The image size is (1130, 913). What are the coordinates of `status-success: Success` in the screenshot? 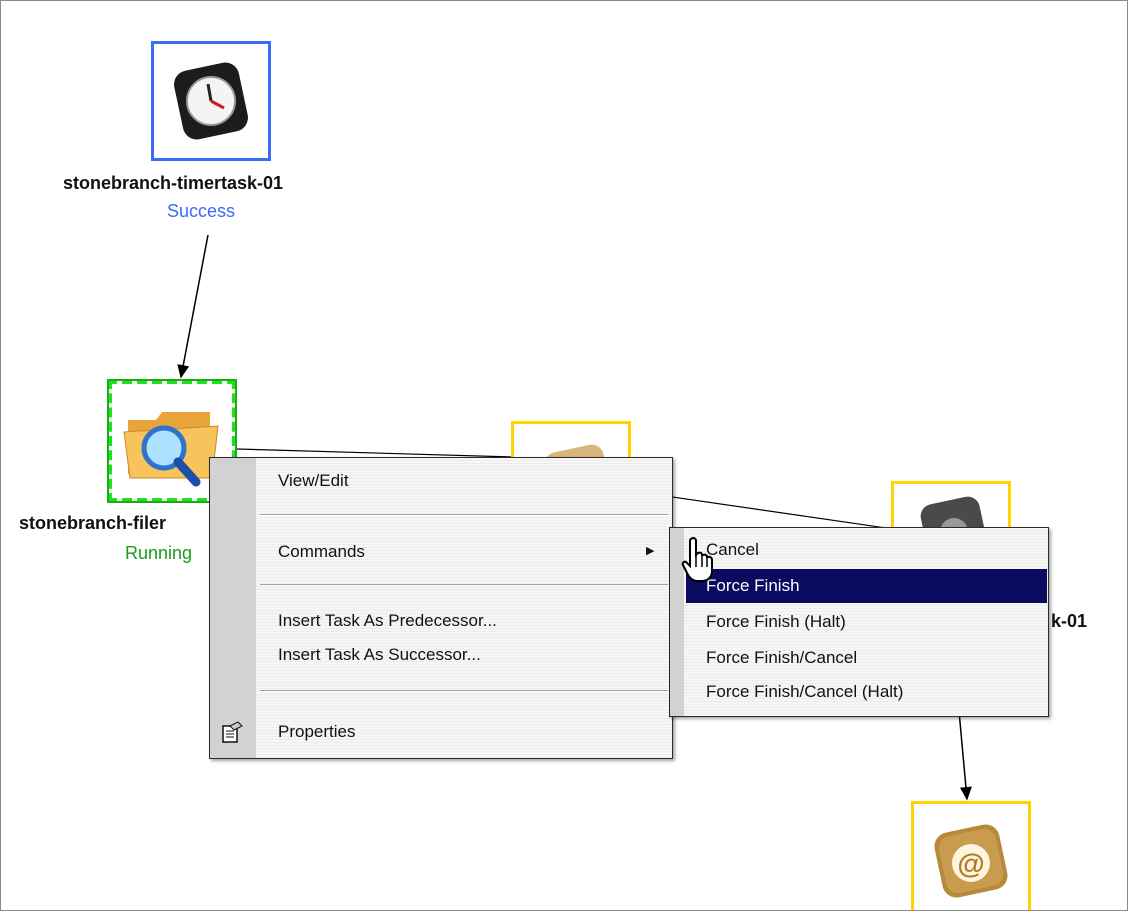 It's located at (201, 211).